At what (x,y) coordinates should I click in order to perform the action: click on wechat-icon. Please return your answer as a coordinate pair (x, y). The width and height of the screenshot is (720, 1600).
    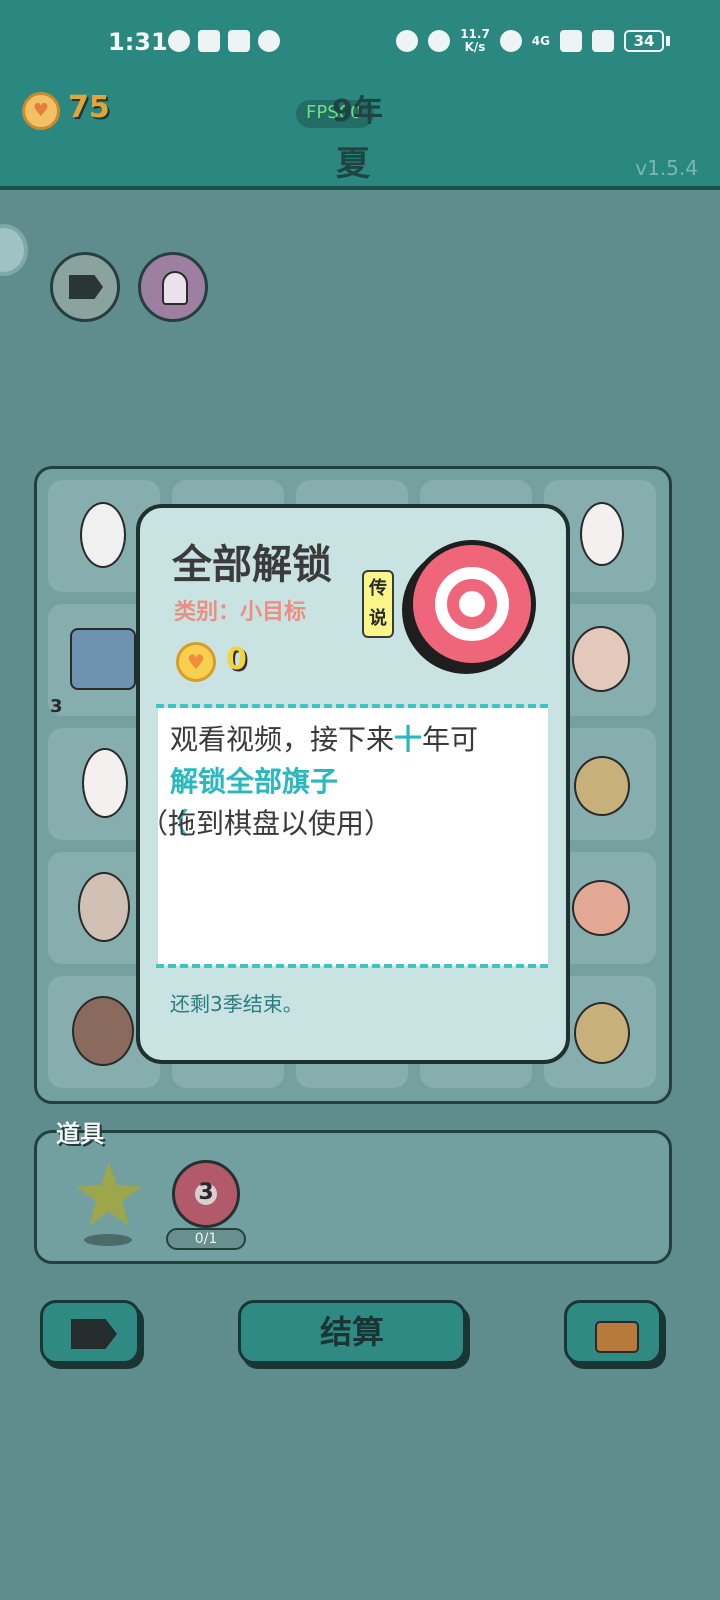
    Looking at the image, I should click on (179, 41).